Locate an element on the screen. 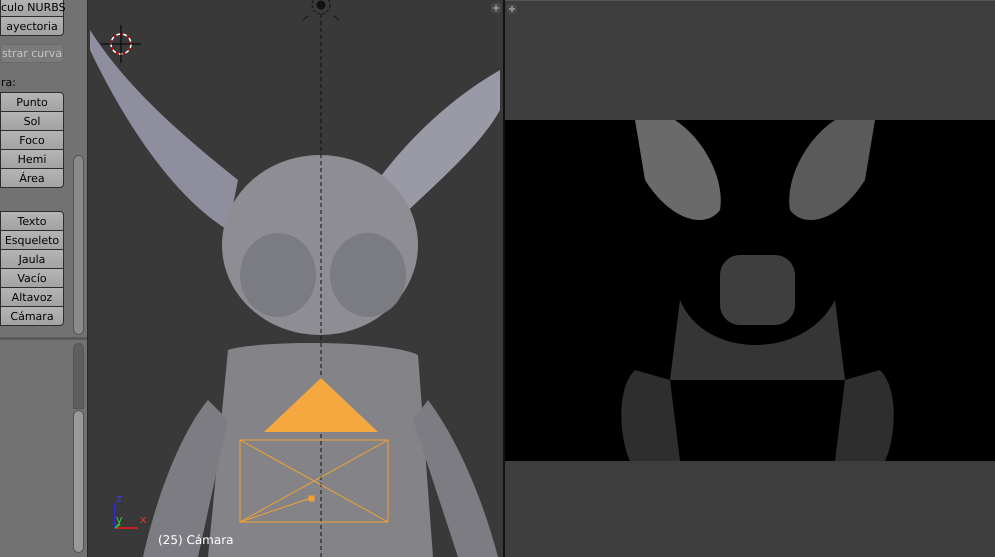  axis-gizmo-icon is located at coordinates (126, 516).